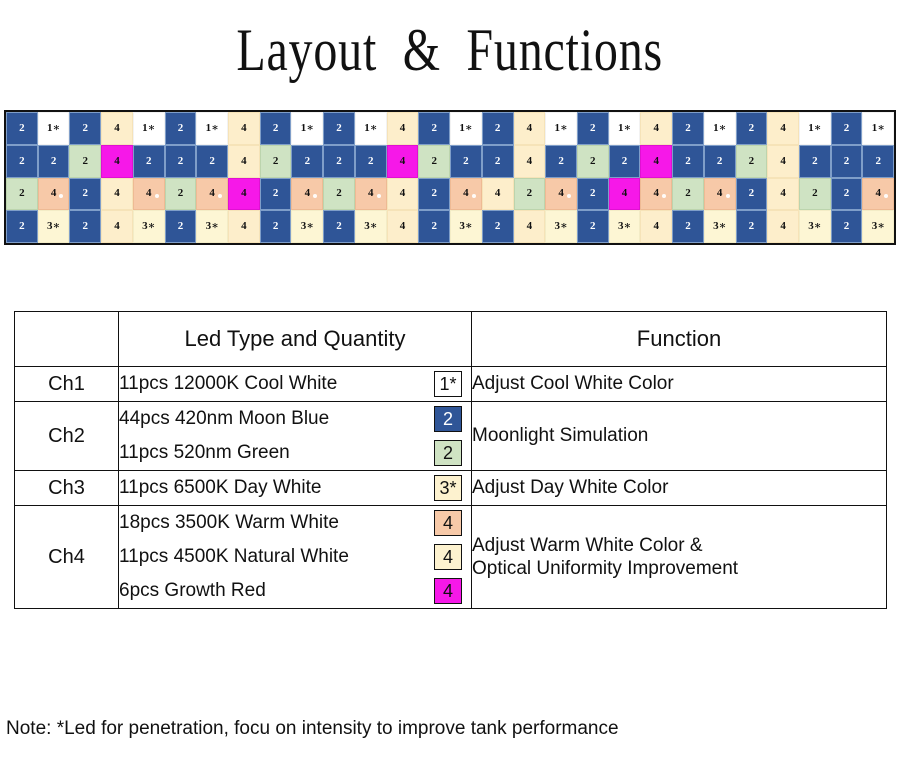 The image size is (900, 765). What do you see at coordinates (570, 488) in the screenshot?
I see `function-line: Adjust Day White Color` at bounding box center [570, 488].